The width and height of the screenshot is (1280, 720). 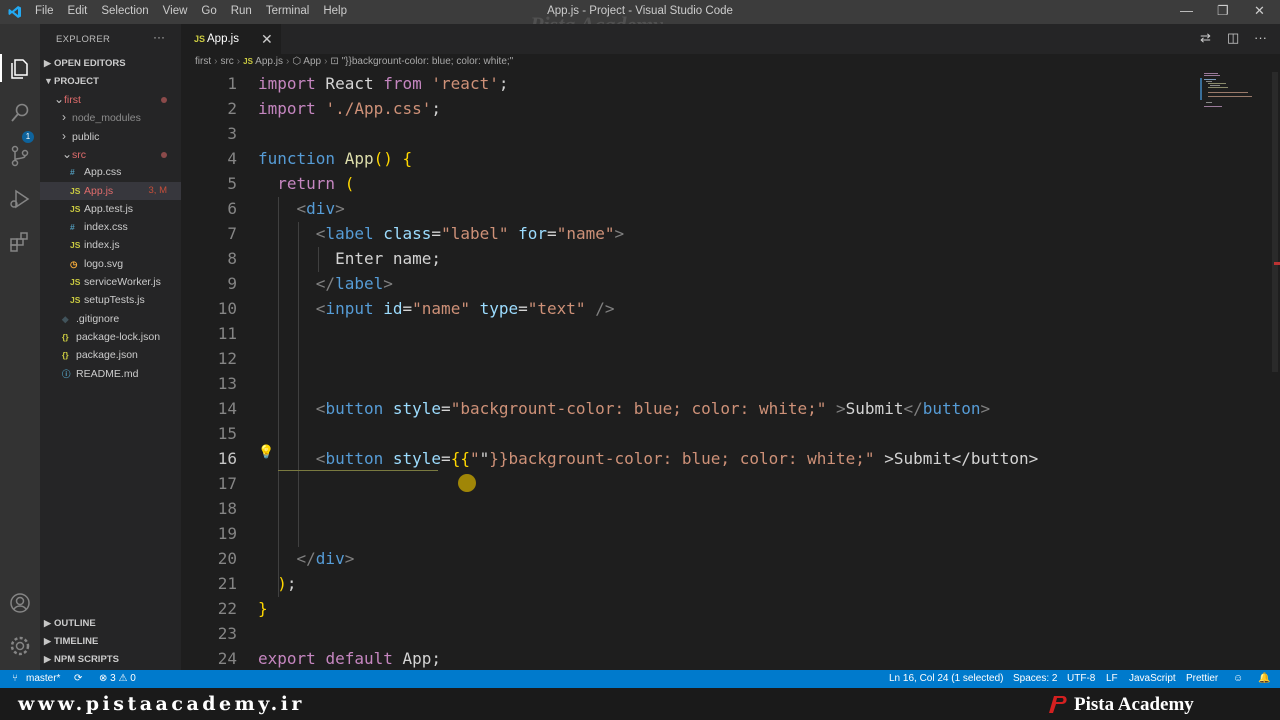 What do you see at coordinates (20, 603) in the screenshot?
I see `account-icon` at bounding box center [20, 603].